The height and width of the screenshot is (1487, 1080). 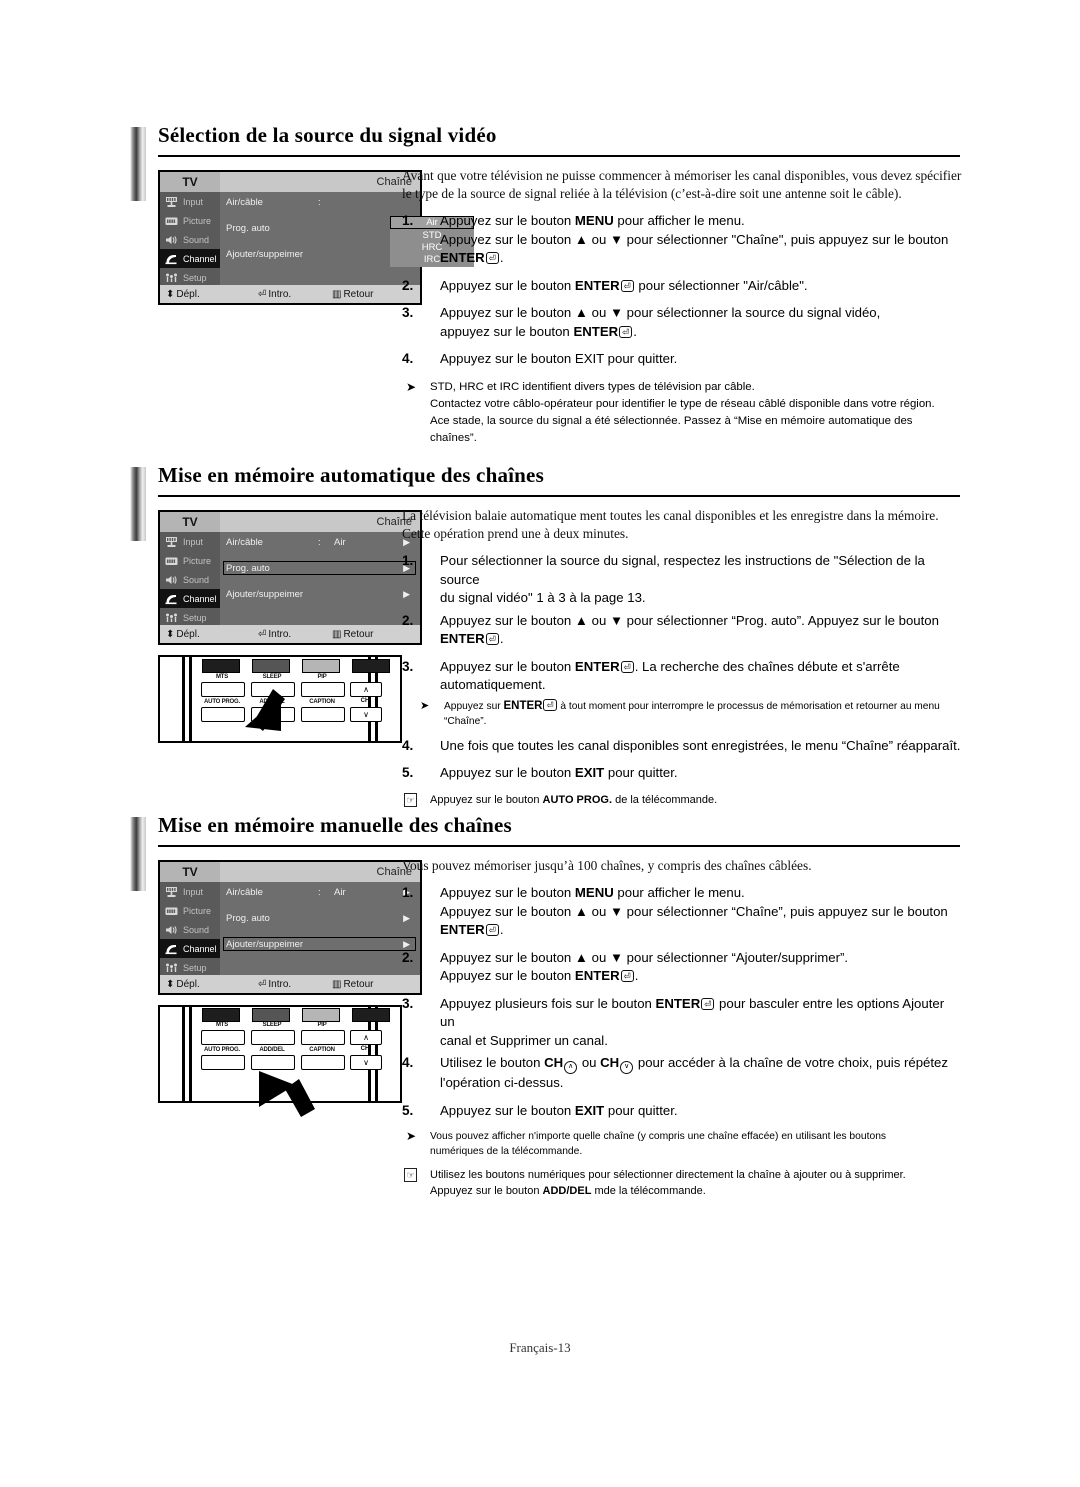 What do you see at coordinates (171, 911) in the screenshot?
I see `picture-icon` at bounding box center [171, 911].